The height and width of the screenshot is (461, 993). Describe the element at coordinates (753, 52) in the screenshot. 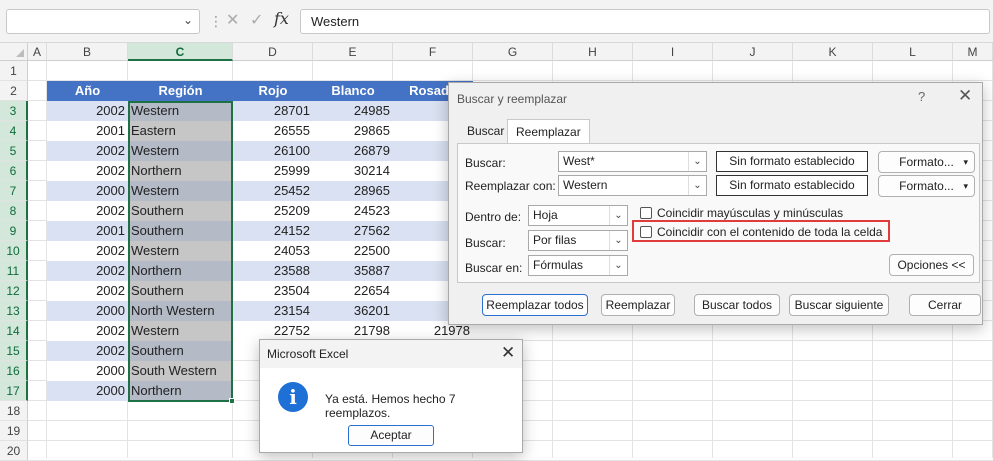

I see `column-header-j: J` at that location.